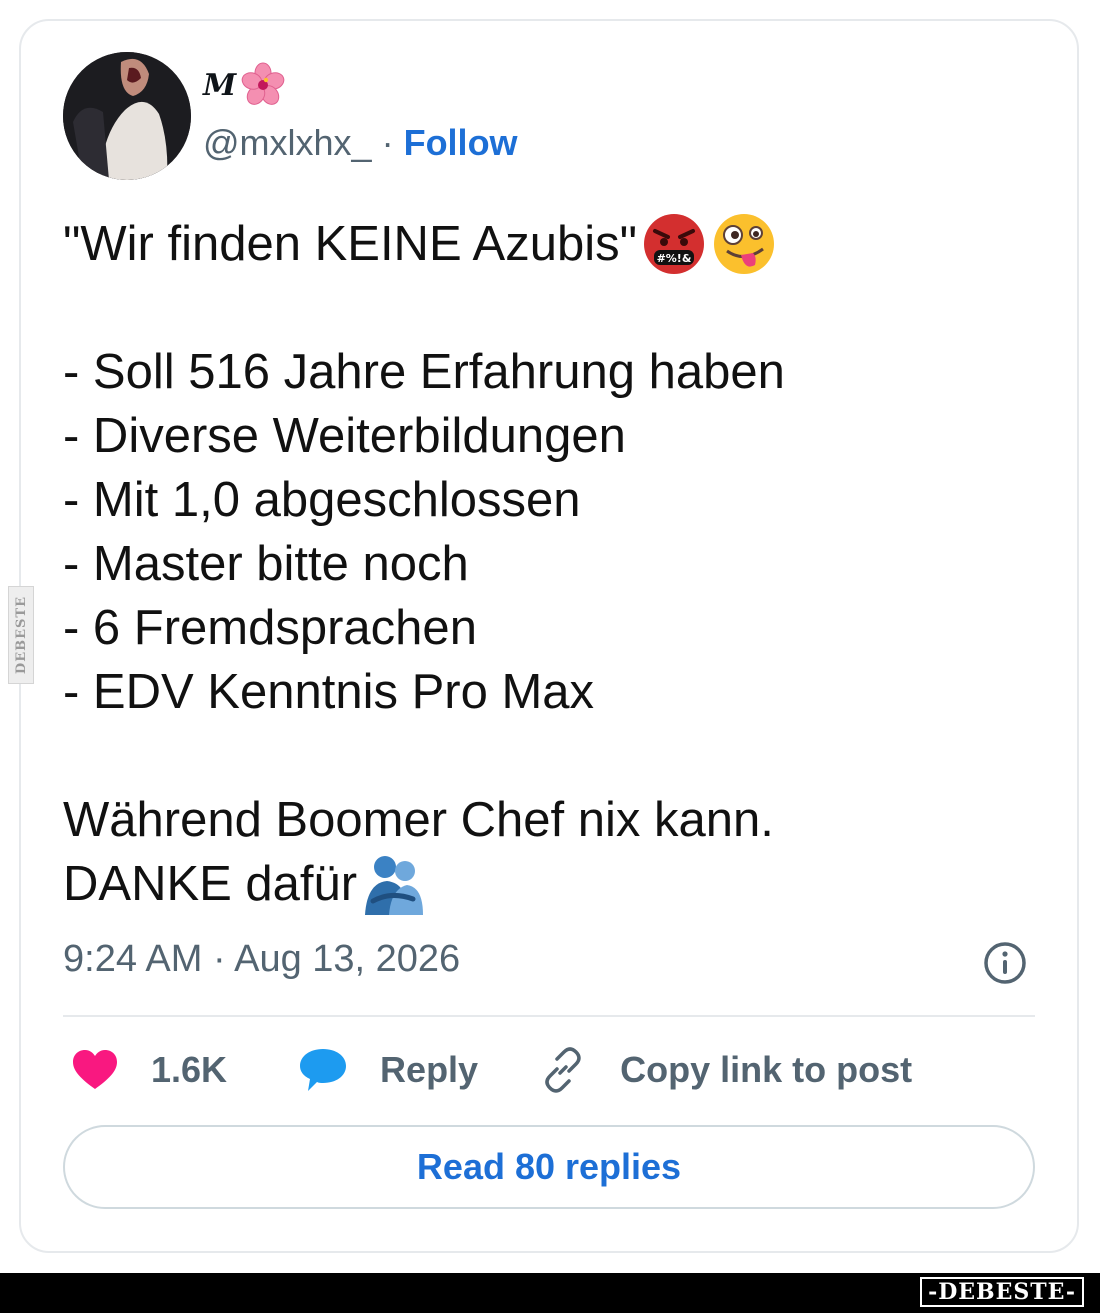 This screenshot has width=1100, height=1313. Describe the element at coordinates (344, 436) in the screenshot. I see `tweet-line-text: - Diverse Weiterbildungen` at that location.